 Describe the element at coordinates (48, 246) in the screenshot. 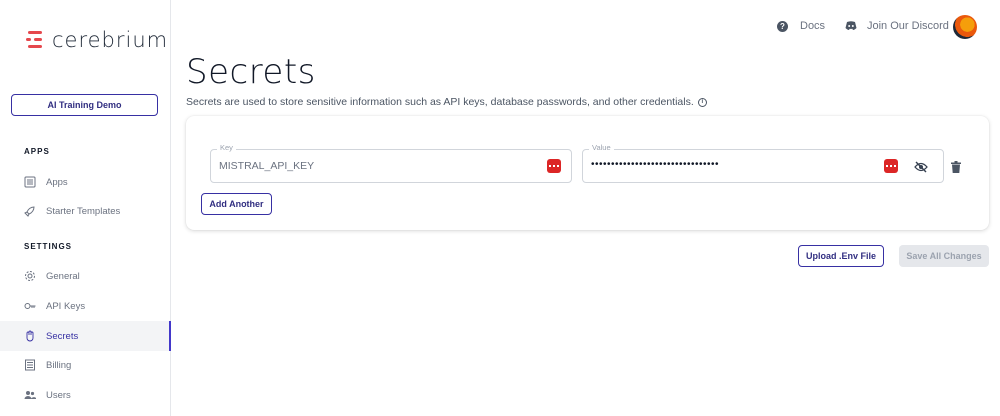

I see `section-label-settings: SETTINGS` at that location.